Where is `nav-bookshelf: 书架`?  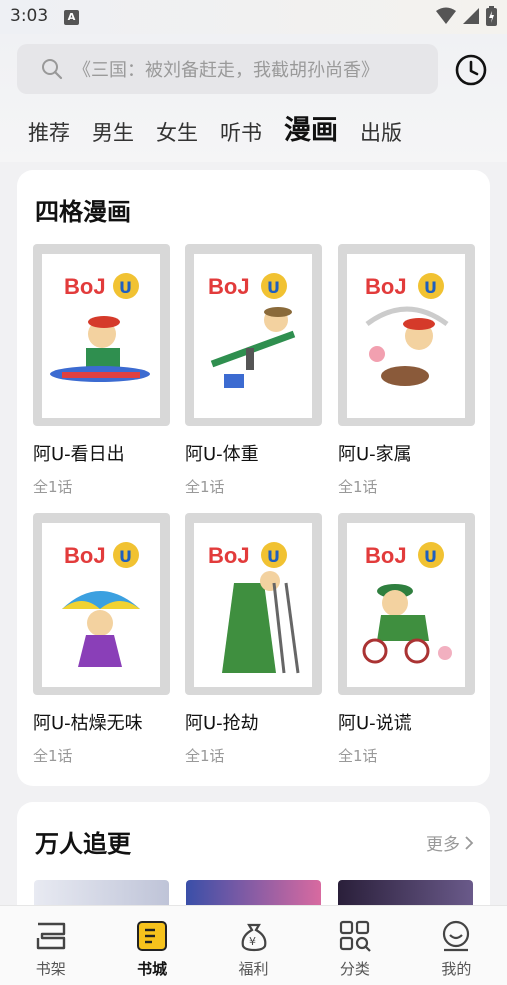 nav-bookshelf: 书架 is located at coordinates (50, 945).